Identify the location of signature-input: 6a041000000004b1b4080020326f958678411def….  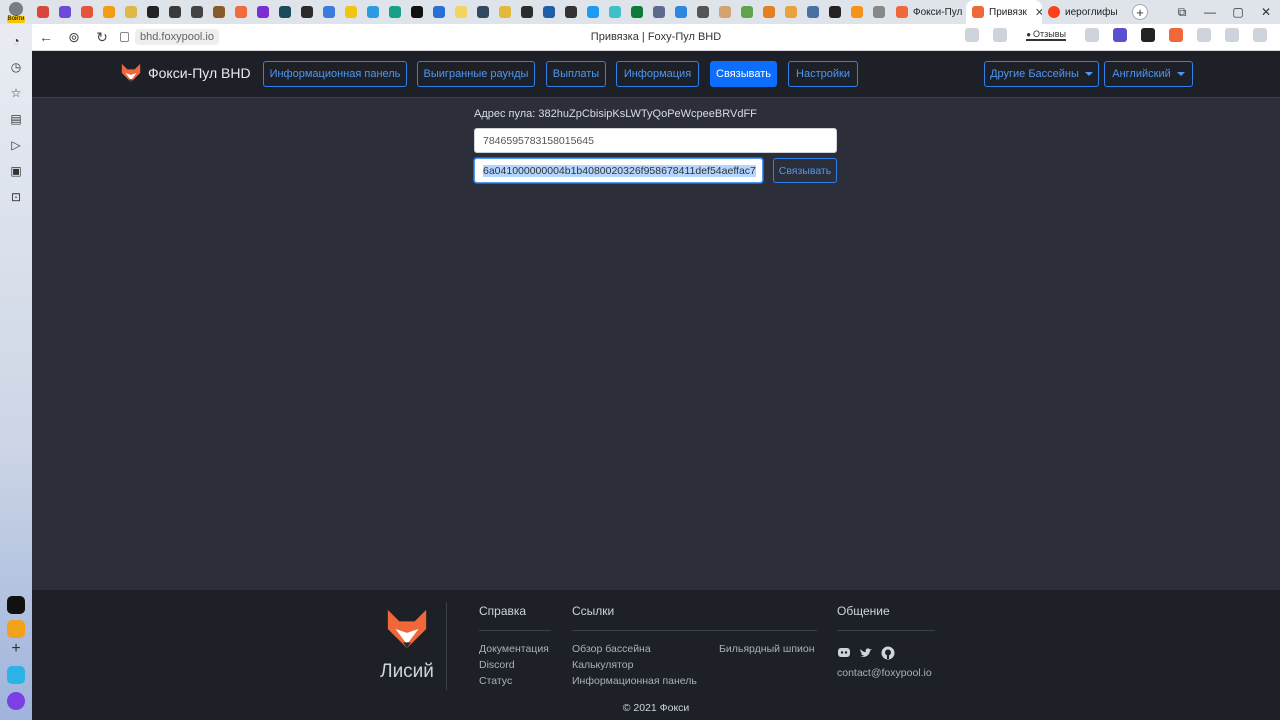
(618, 170).